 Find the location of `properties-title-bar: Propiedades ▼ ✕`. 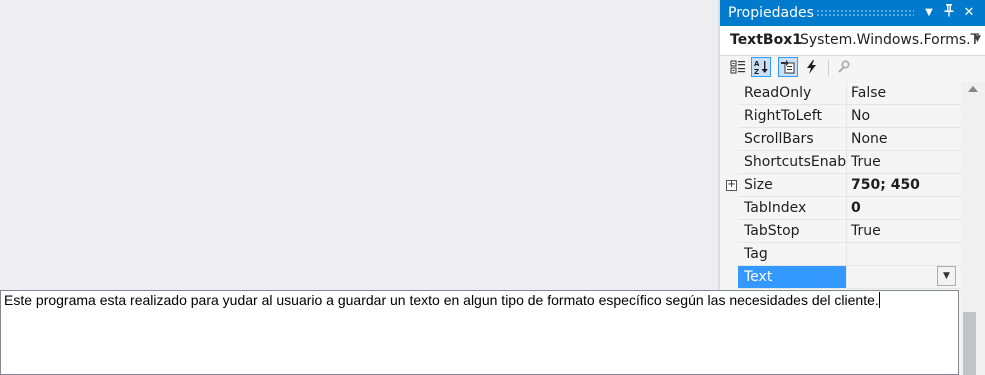

properties-title-bar: Propiedades ▼ ✕ is located at coordinates (852, 13).